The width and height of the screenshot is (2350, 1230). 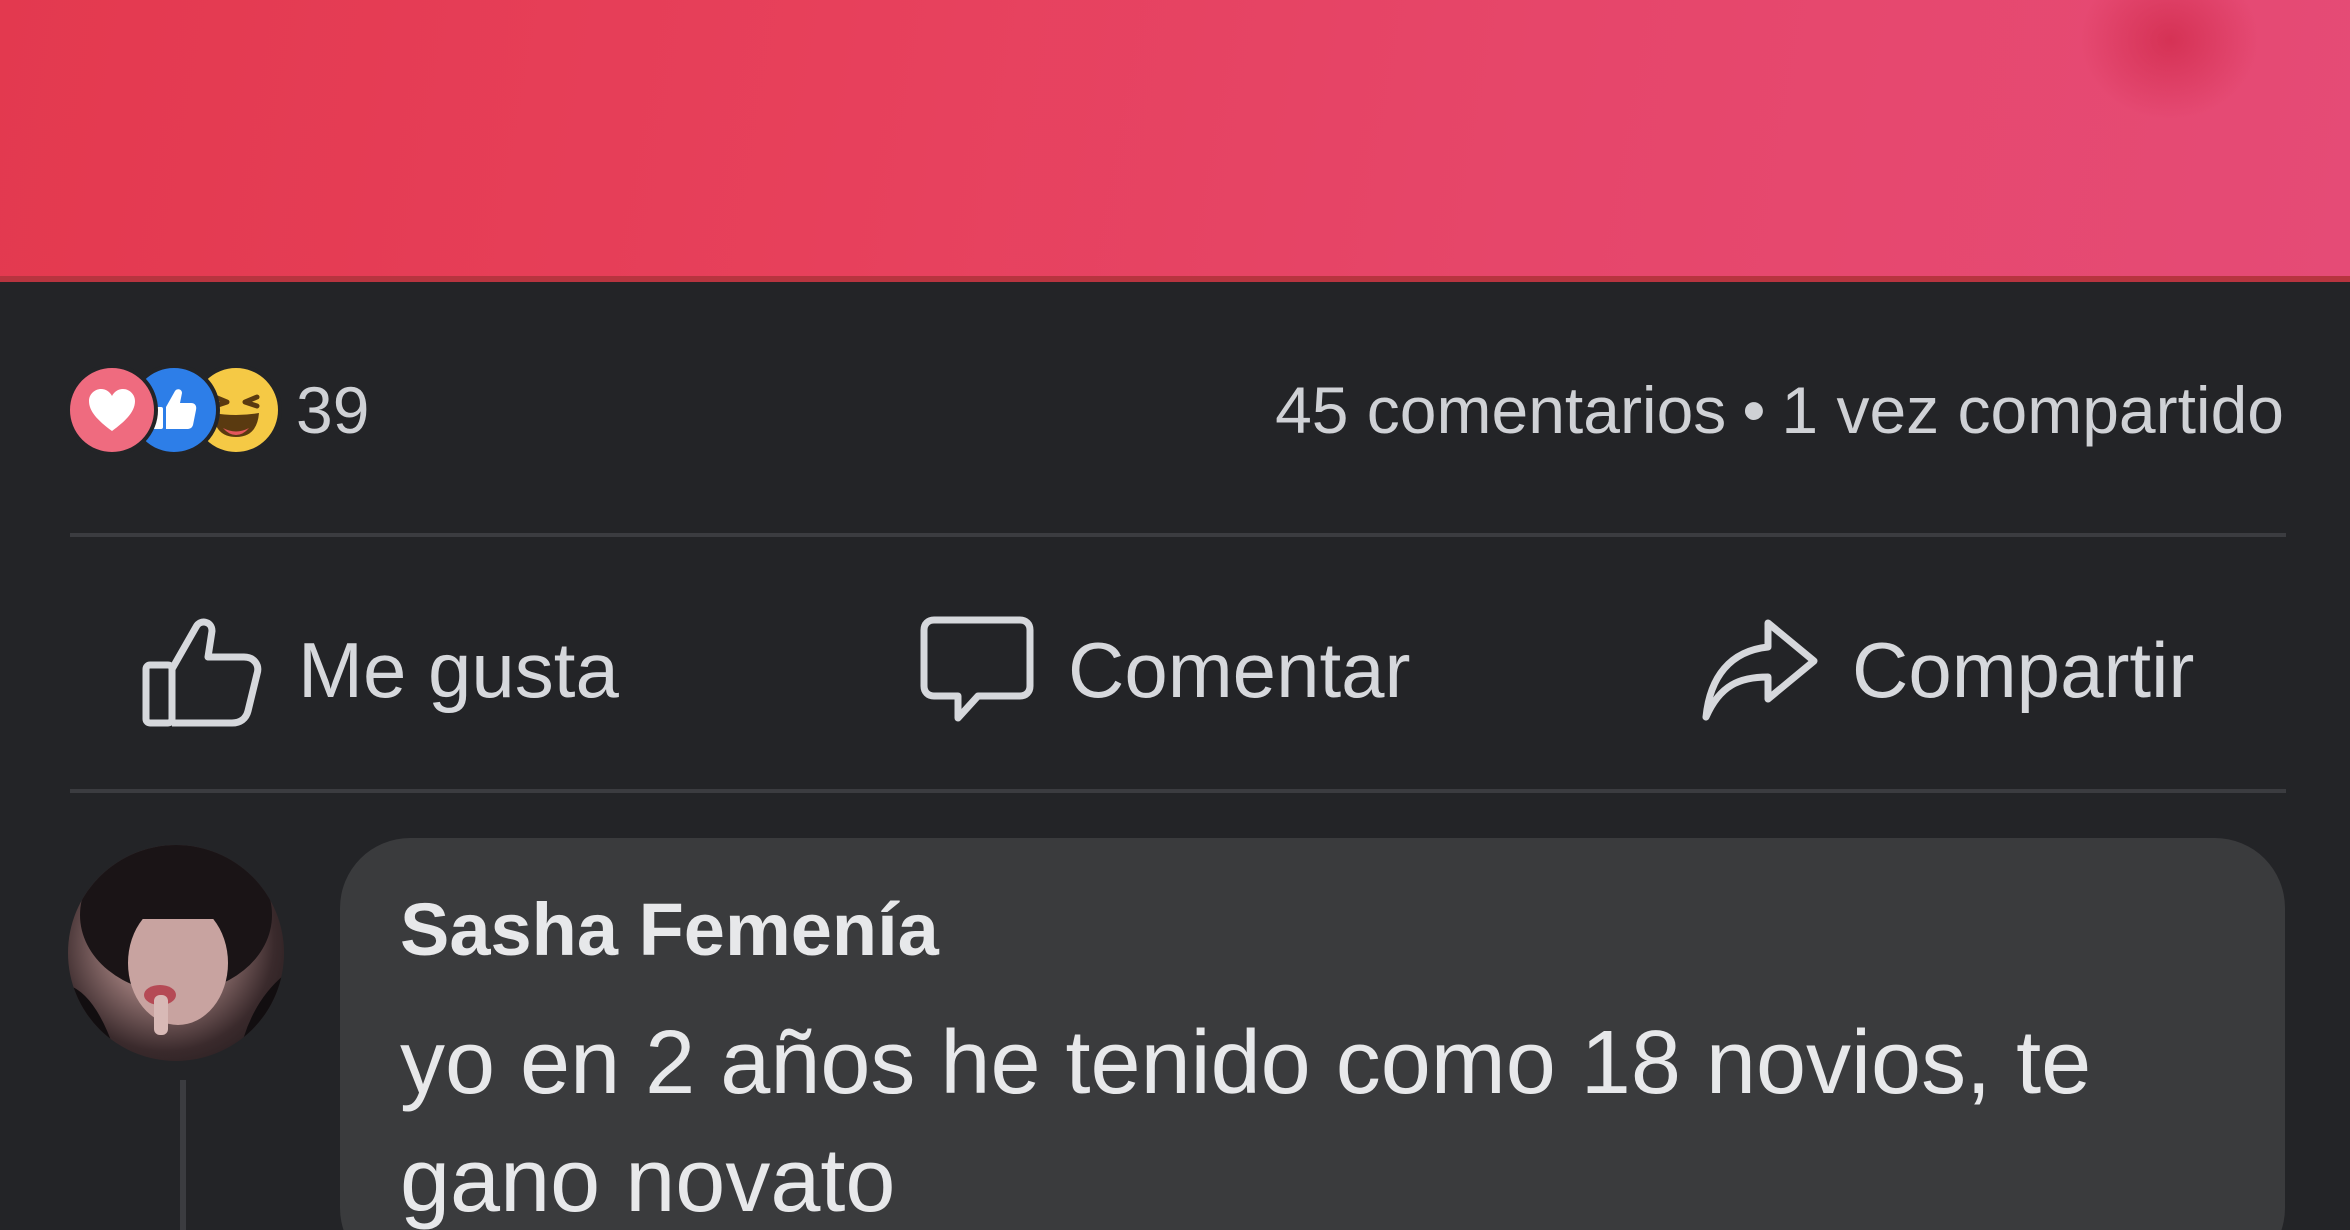 I want to click on share-count-link: 1 vez compartido, so click(x=2032, y=410).